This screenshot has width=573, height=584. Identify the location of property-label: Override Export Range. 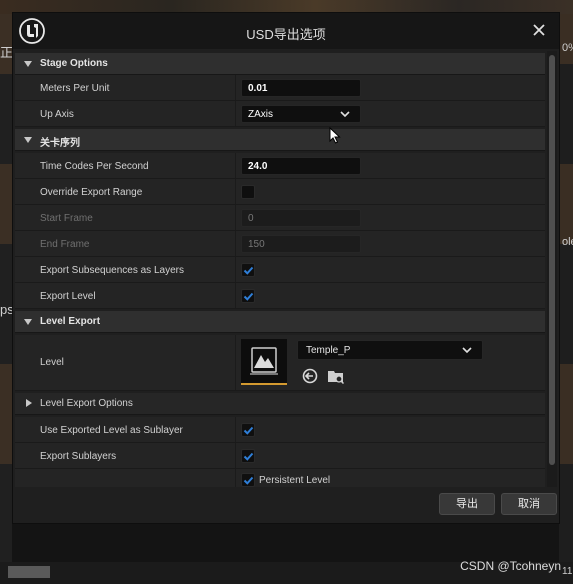
(91, 192).